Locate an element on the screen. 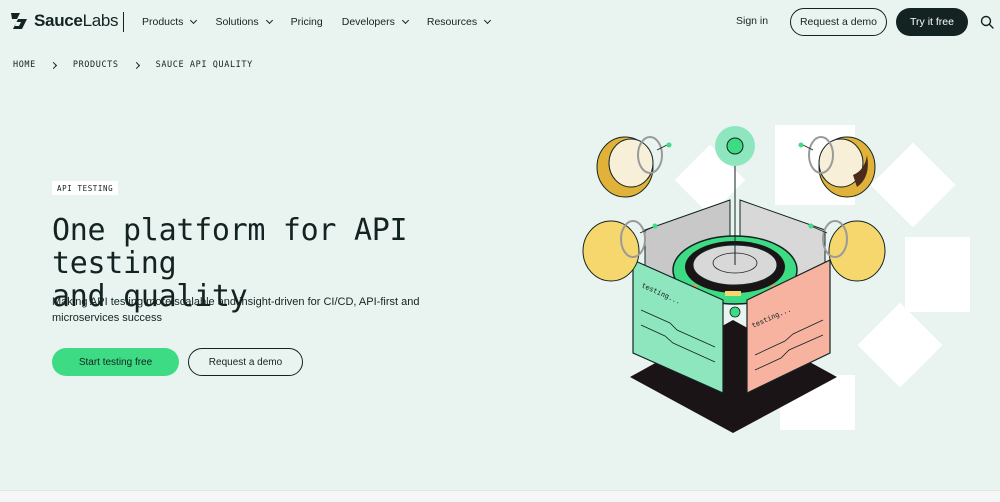 This screenshot has height=502, width=1000. breadcrumb: HOME PRODUCTS SAUCE API QUALITY is located at coordinates (133, 65).